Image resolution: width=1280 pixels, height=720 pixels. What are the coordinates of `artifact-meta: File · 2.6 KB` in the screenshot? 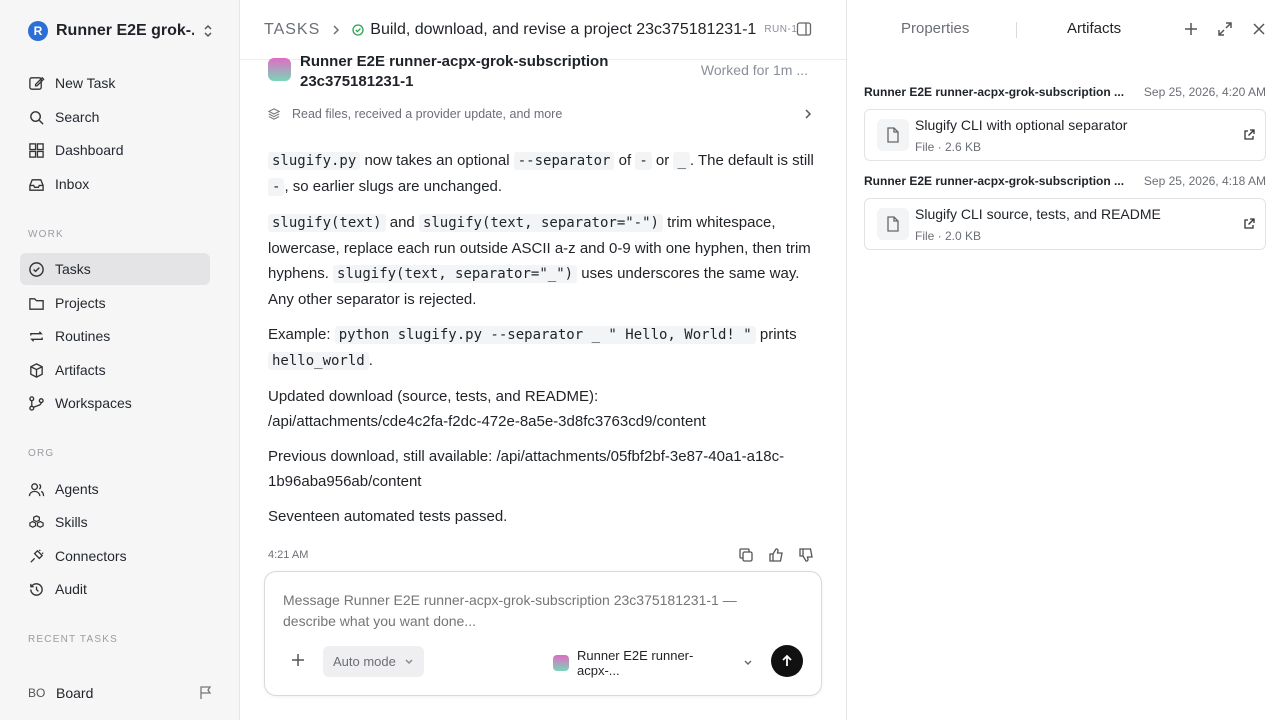 It's located at (948, 147).